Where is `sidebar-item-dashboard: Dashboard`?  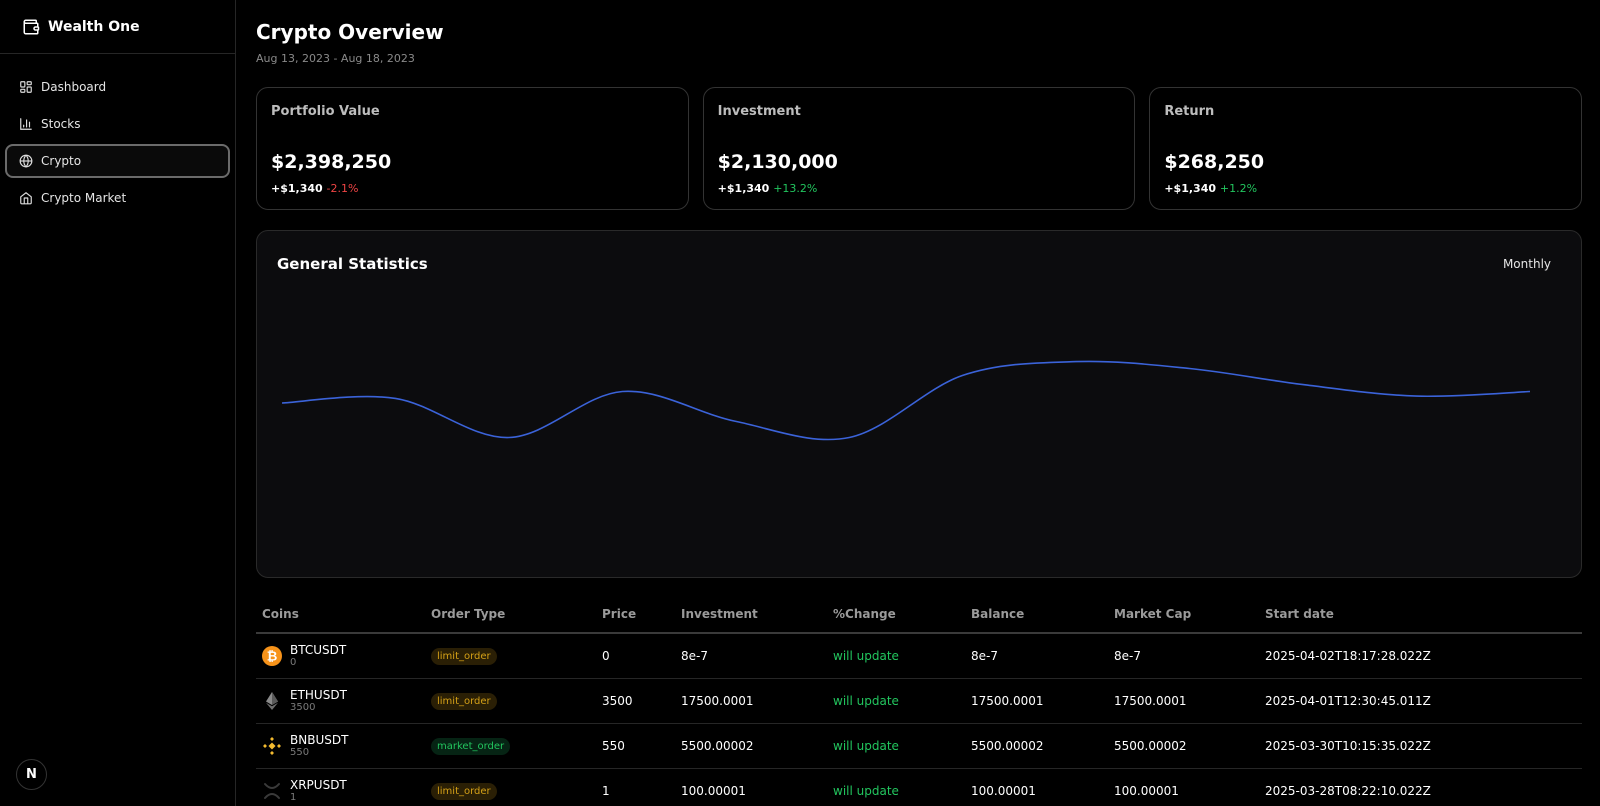 sidebar-item-dashboard: Dashboard is located at coordinates (117, 87).